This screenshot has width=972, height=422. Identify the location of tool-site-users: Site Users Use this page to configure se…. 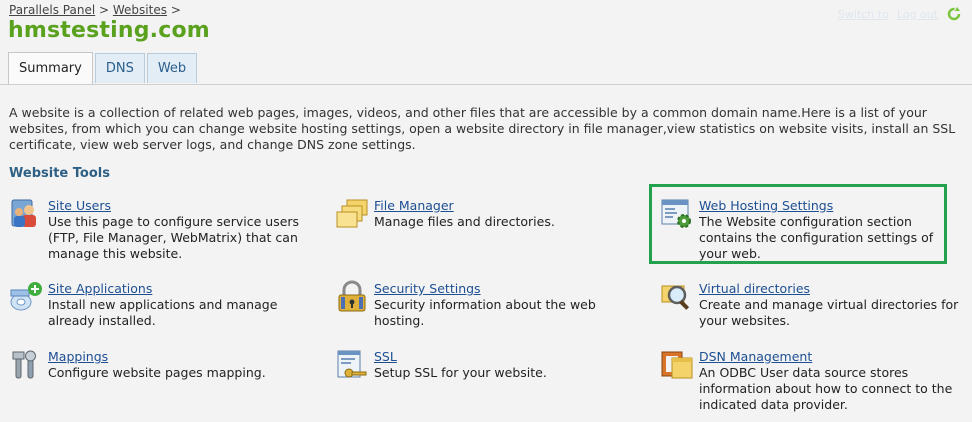
(159, 230).